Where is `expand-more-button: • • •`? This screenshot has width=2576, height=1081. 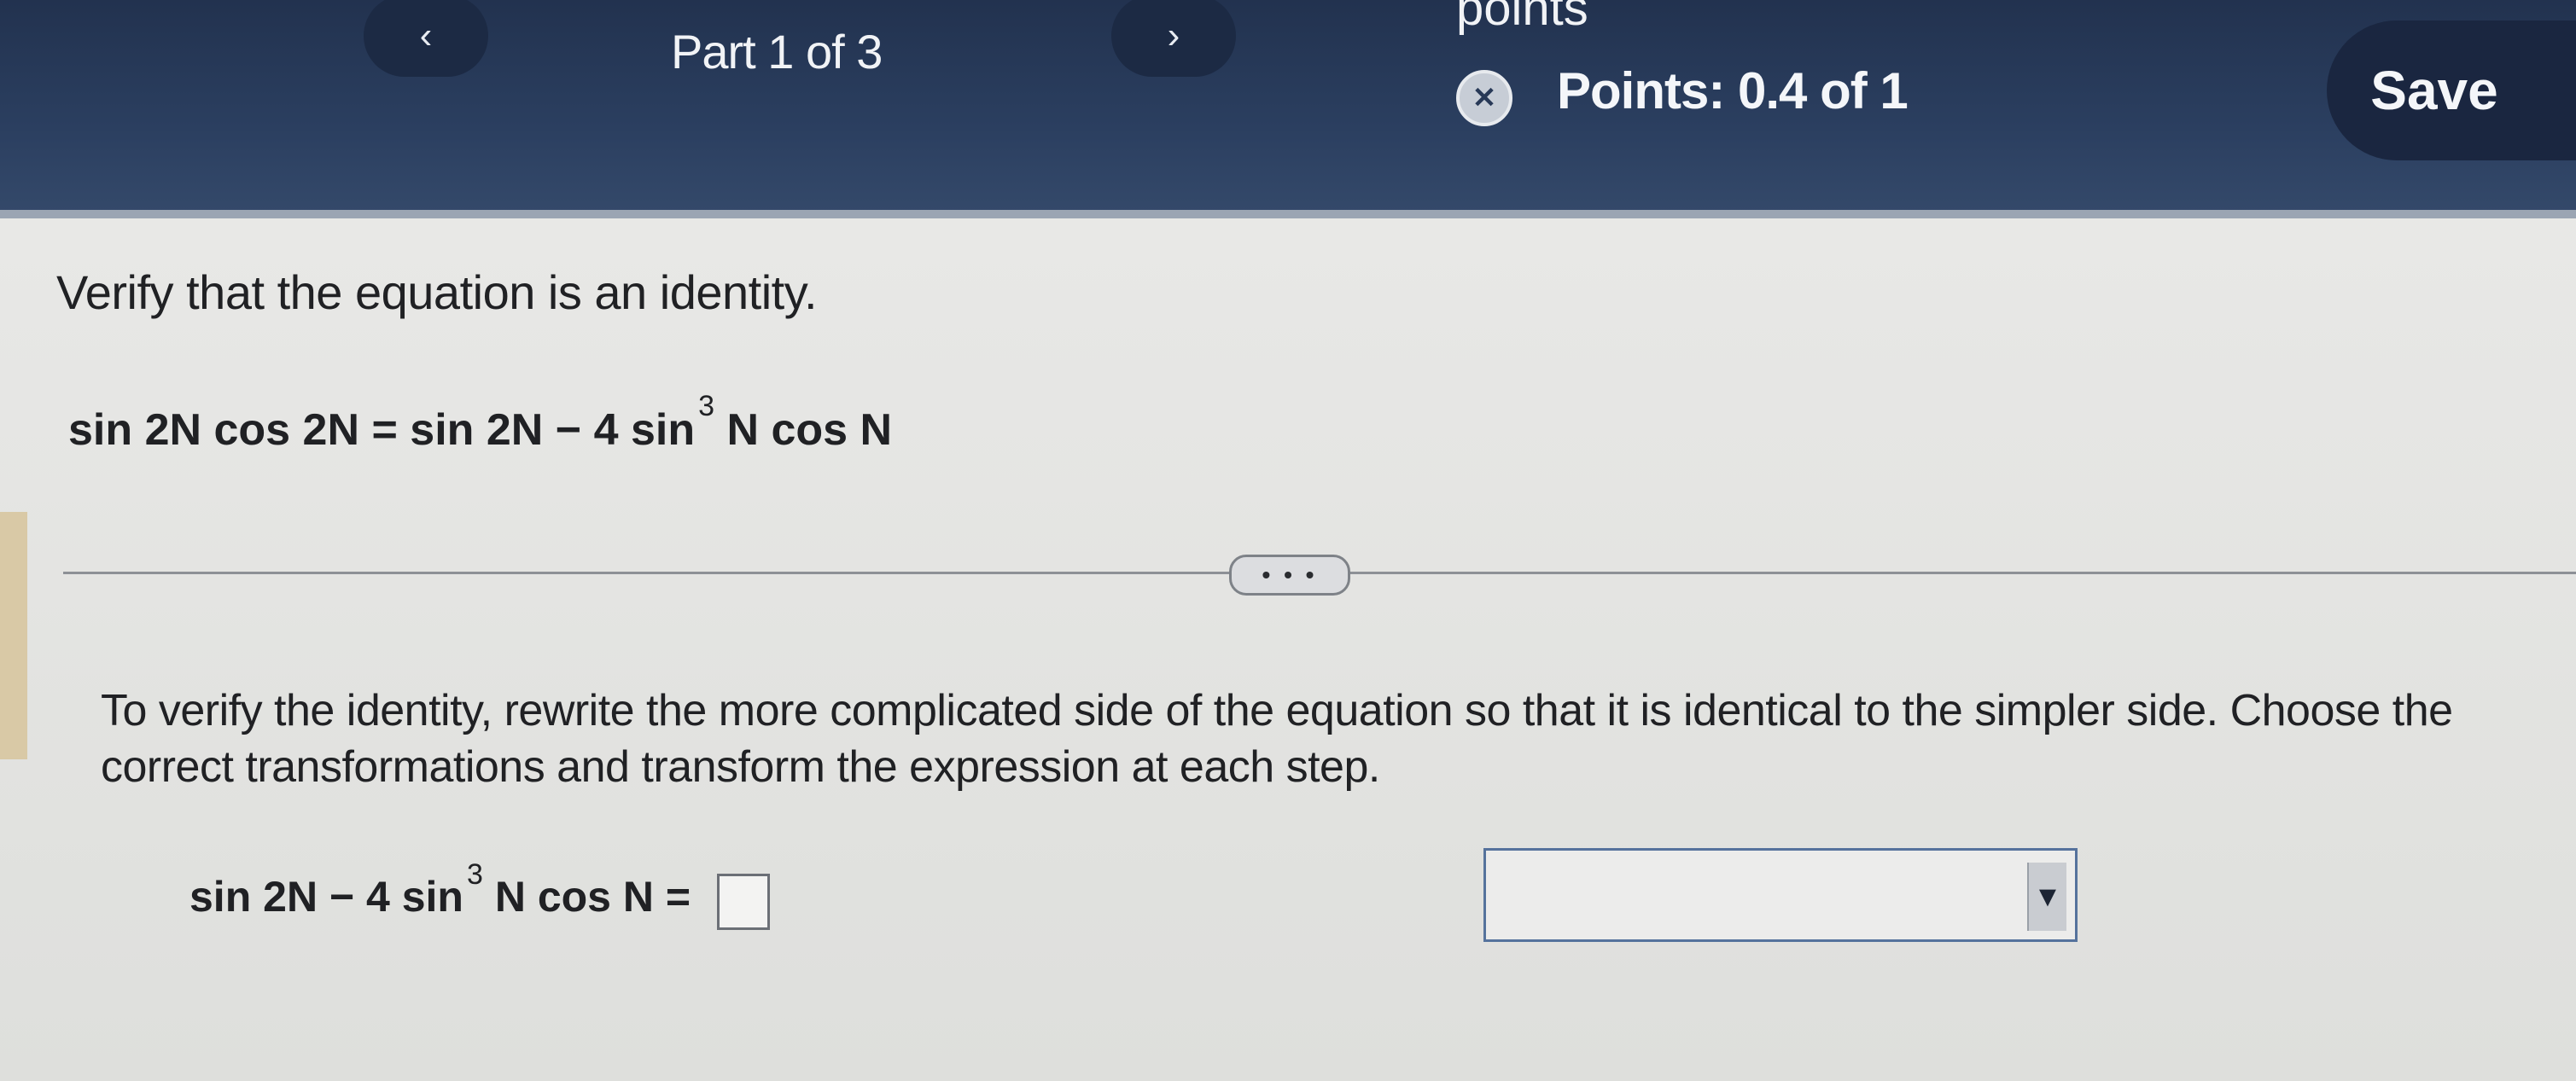
expand-more-button: • • • is located at coordinates (1289, 576).